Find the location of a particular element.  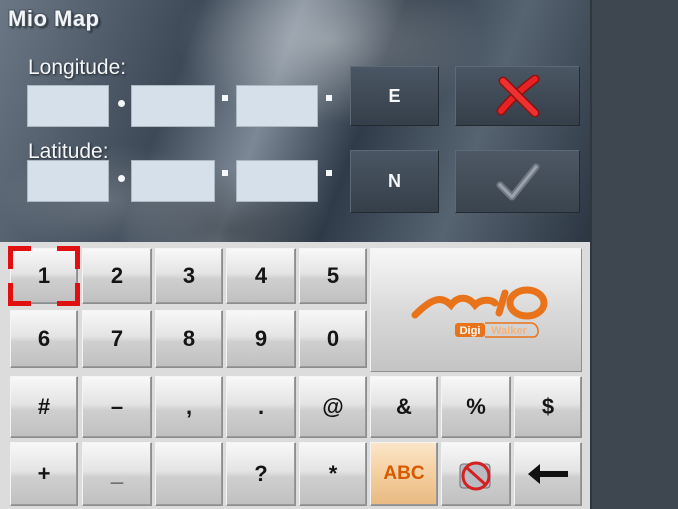

key-dollar: $ is located at coordinates (548, 407).